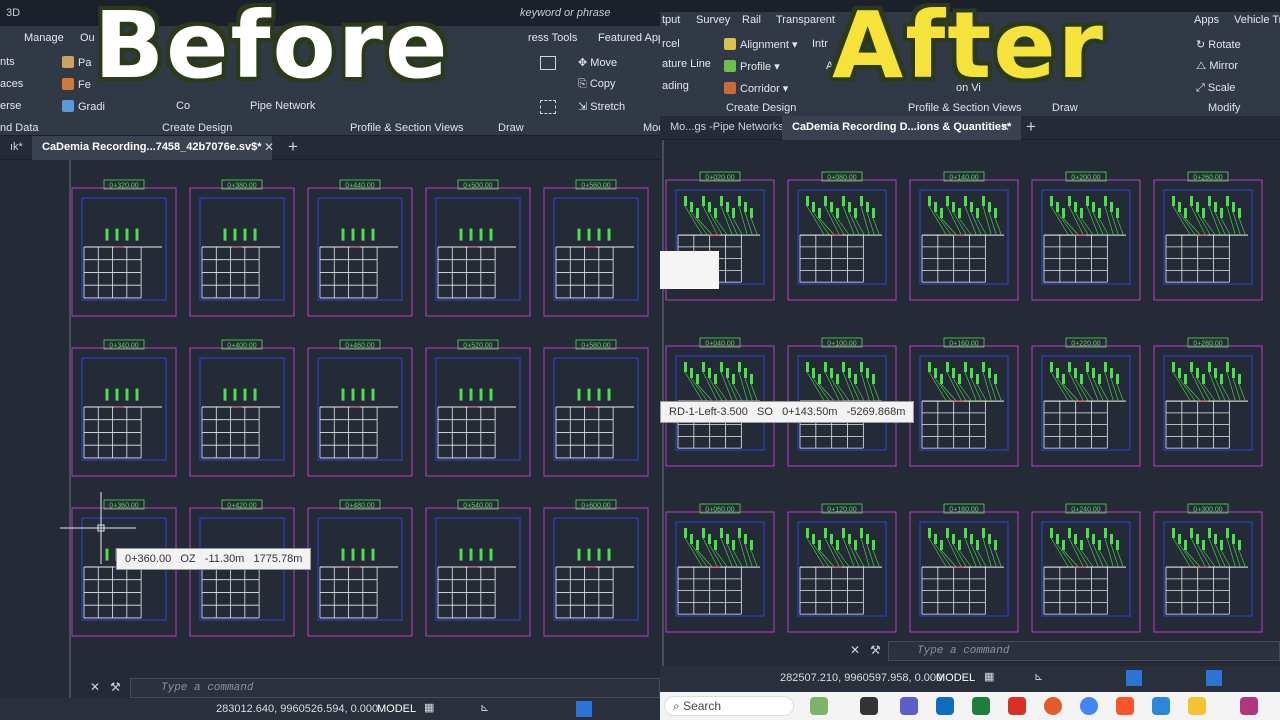  What do you see at coordinates (7, 62) in the screenshot?
I see `ribbon-btn-points: nts` at bounding box center [7, 62].